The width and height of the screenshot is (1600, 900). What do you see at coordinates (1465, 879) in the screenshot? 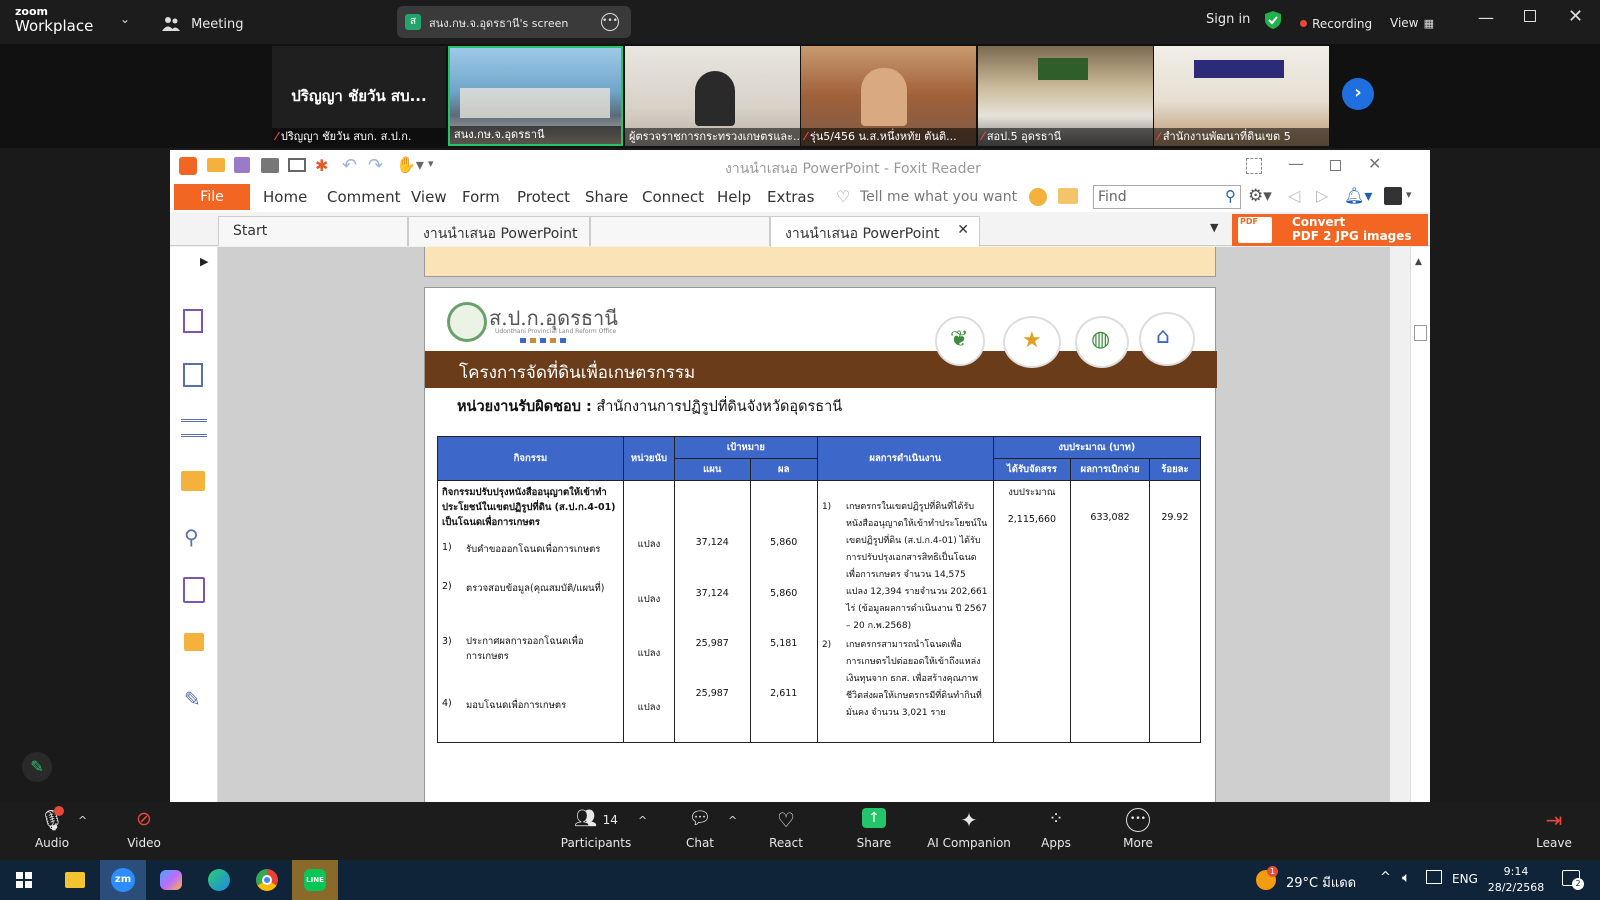
I see `language-indicator: ENG` at bounding box center [1465, 879].